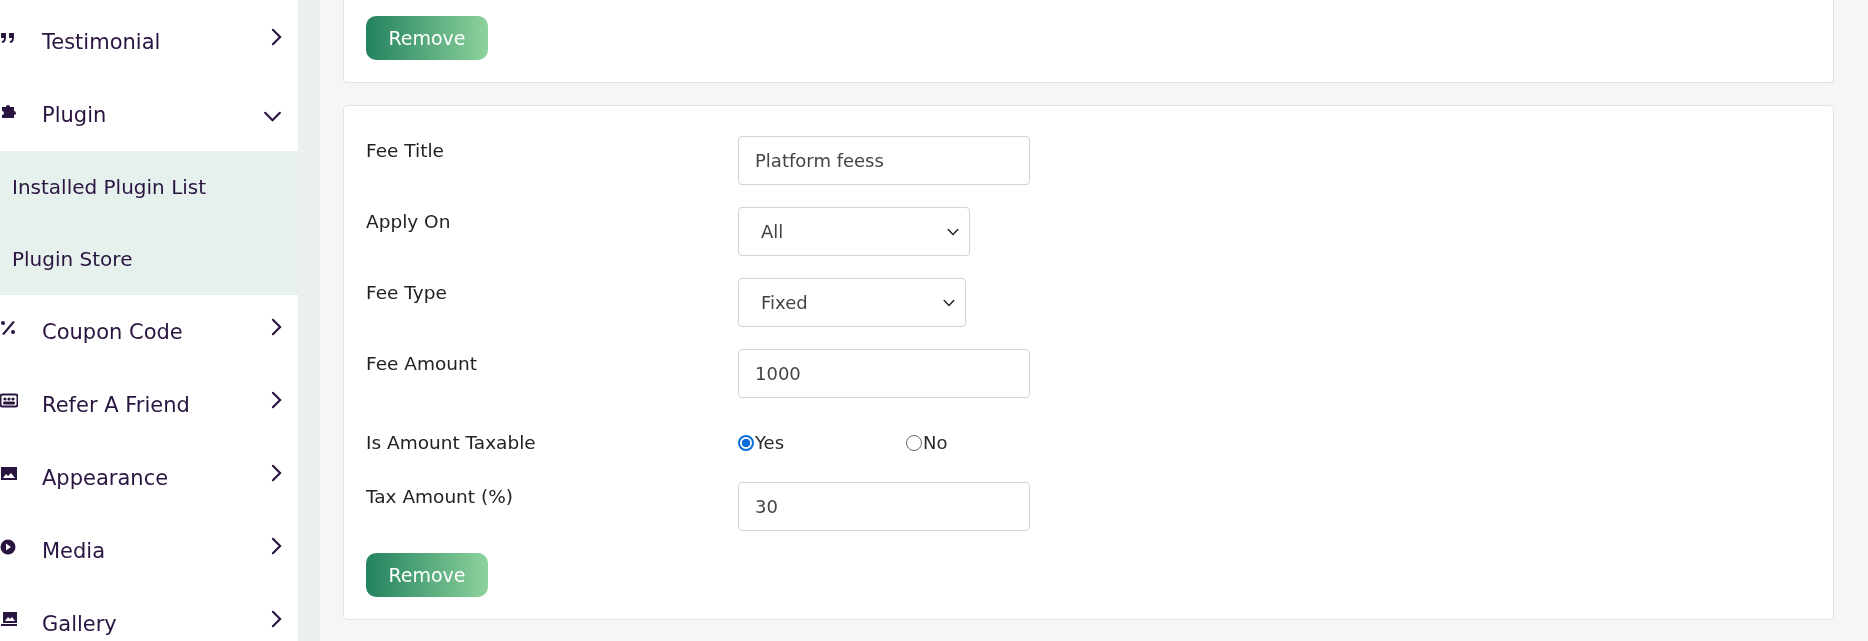  I want to click on image-icon, so click(9, 473).